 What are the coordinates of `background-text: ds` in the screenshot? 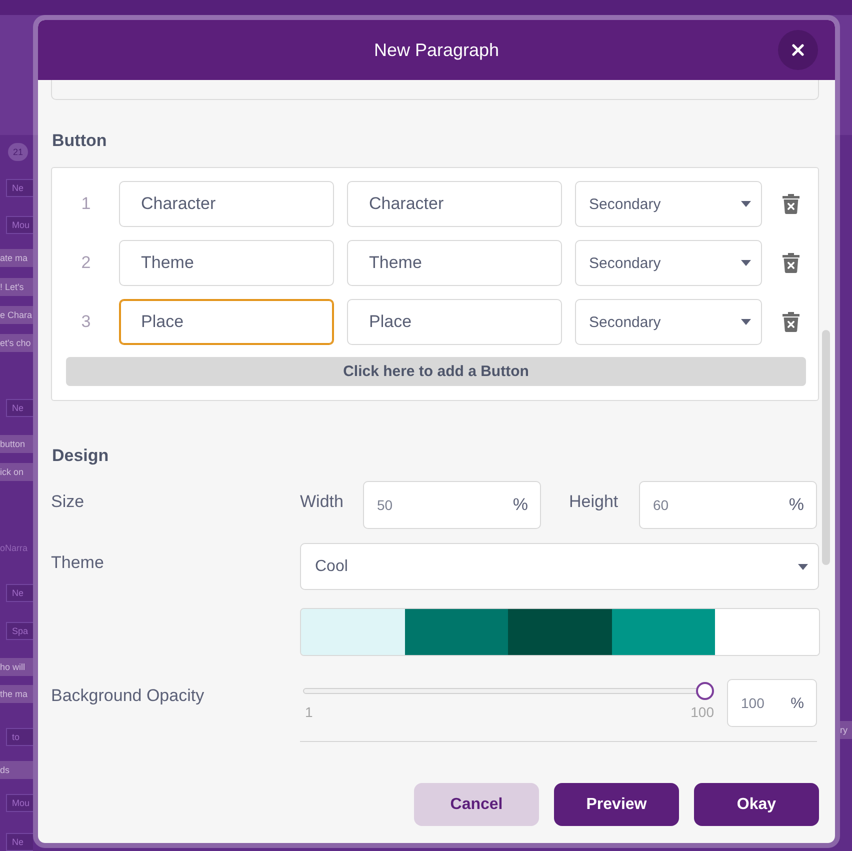 It's located at (16, 770).